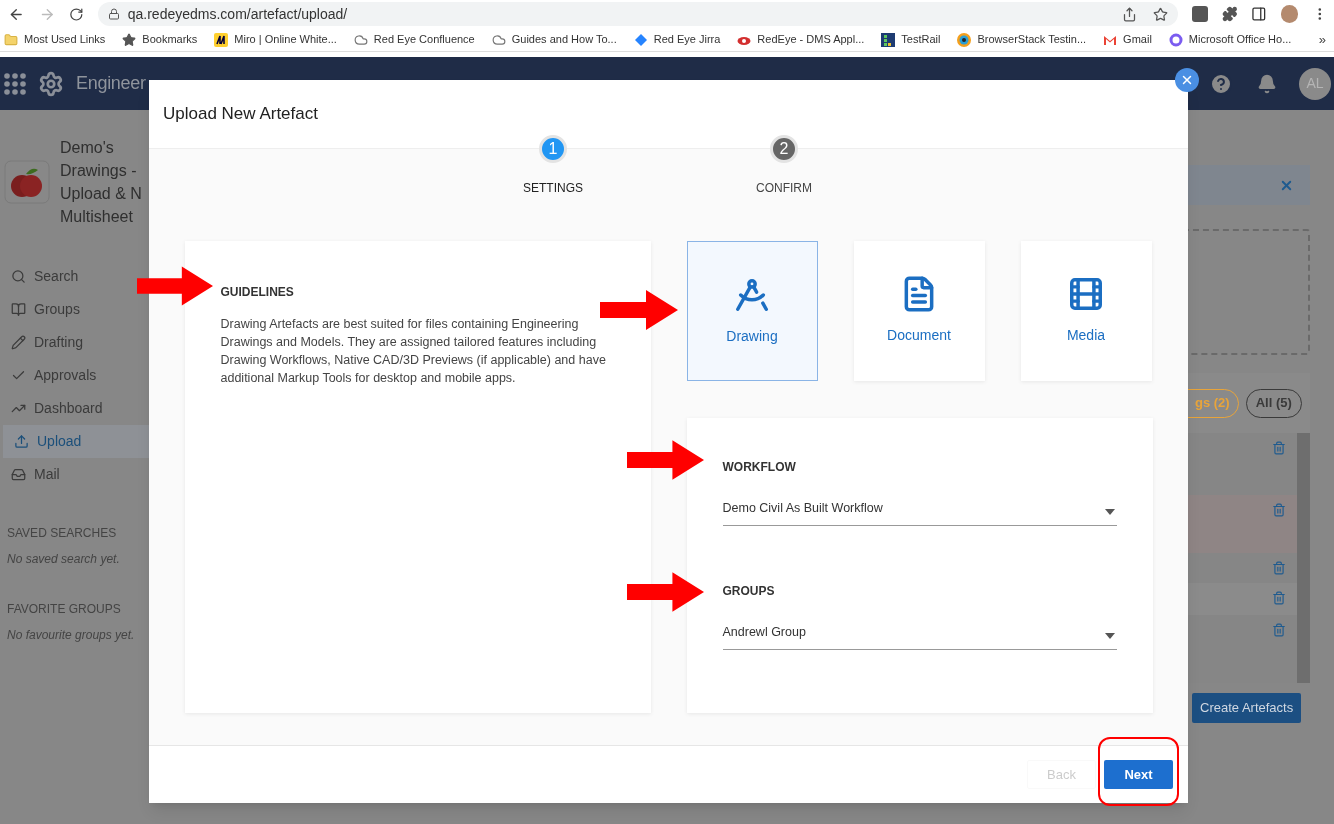 The image size is (1334, 824). What do you see at coordinates (51, 83) in the screenshot?
I see `gear-logo-icon` at bounding box center [51, 83].